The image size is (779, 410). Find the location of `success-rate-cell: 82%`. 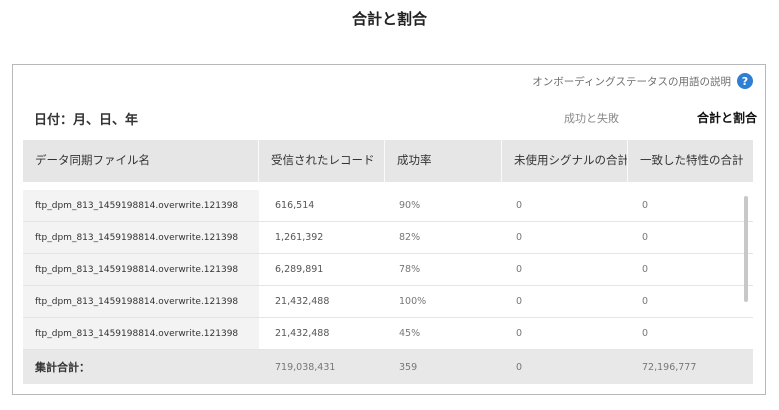

success-rate-cell: 82% is located at coordinates (410, 237).